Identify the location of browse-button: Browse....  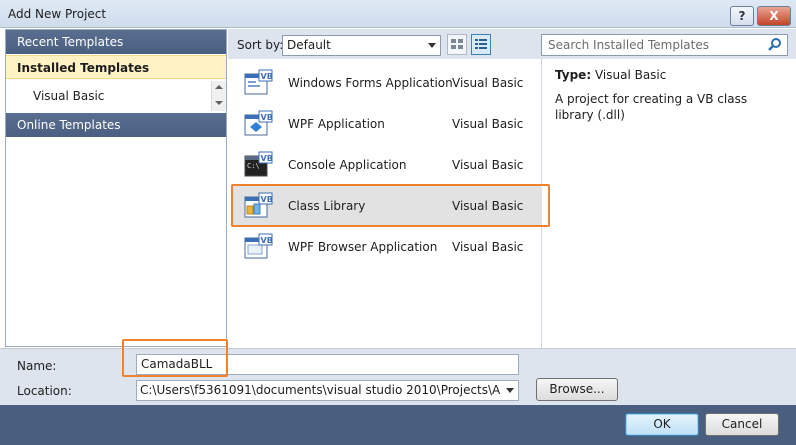
(577, 389).